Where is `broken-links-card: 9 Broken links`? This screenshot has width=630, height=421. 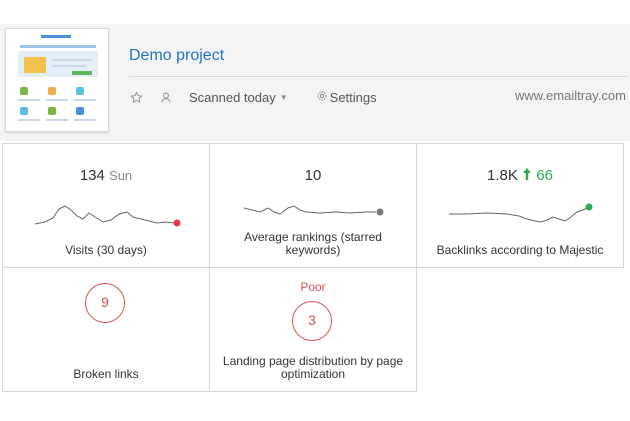
broken-links-card: 9 Broken links is located at coordinates (106, 329).